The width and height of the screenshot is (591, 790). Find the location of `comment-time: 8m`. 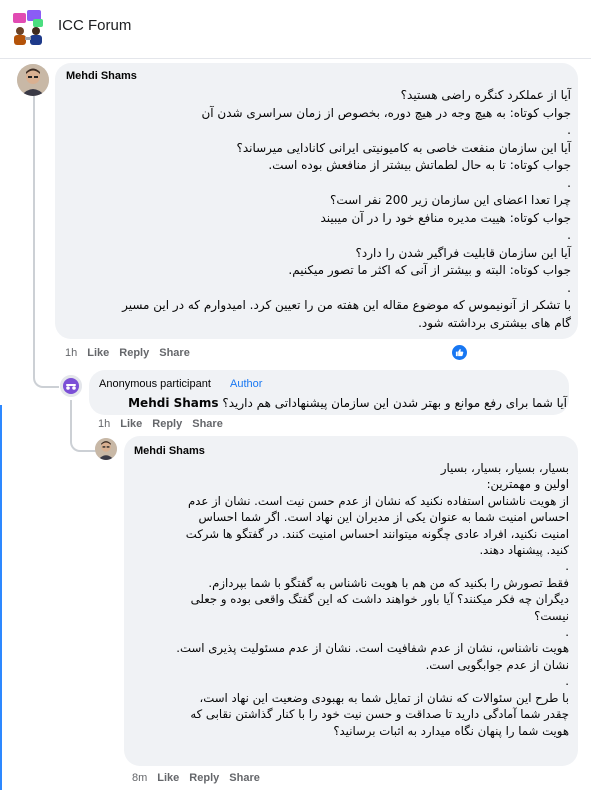

comment-time: 8m is located at coordinates (139, 778).